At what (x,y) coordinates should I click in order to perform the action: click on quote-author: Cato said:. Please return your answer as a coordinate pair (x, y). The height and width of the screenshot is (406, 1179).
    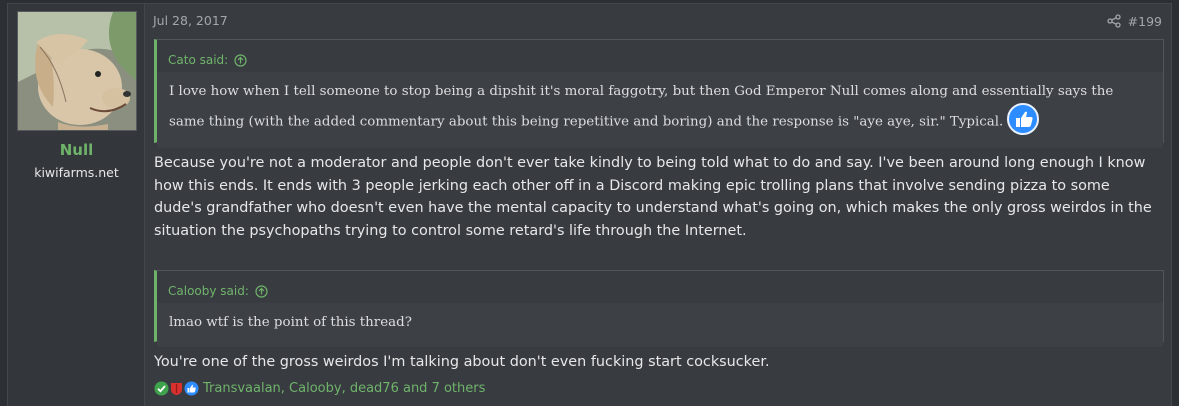
    Looking at the image, I should click on (198, 60).